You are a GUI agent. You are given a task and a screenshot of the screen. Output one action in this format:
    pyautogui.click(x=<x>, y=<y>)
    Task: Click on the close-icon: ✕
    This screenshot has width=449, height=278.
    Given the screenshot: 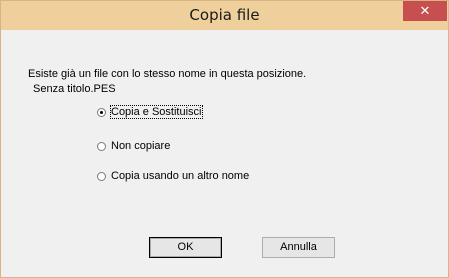 What is the action you would take?
    pyautogui.click(x=425, y=10)
    